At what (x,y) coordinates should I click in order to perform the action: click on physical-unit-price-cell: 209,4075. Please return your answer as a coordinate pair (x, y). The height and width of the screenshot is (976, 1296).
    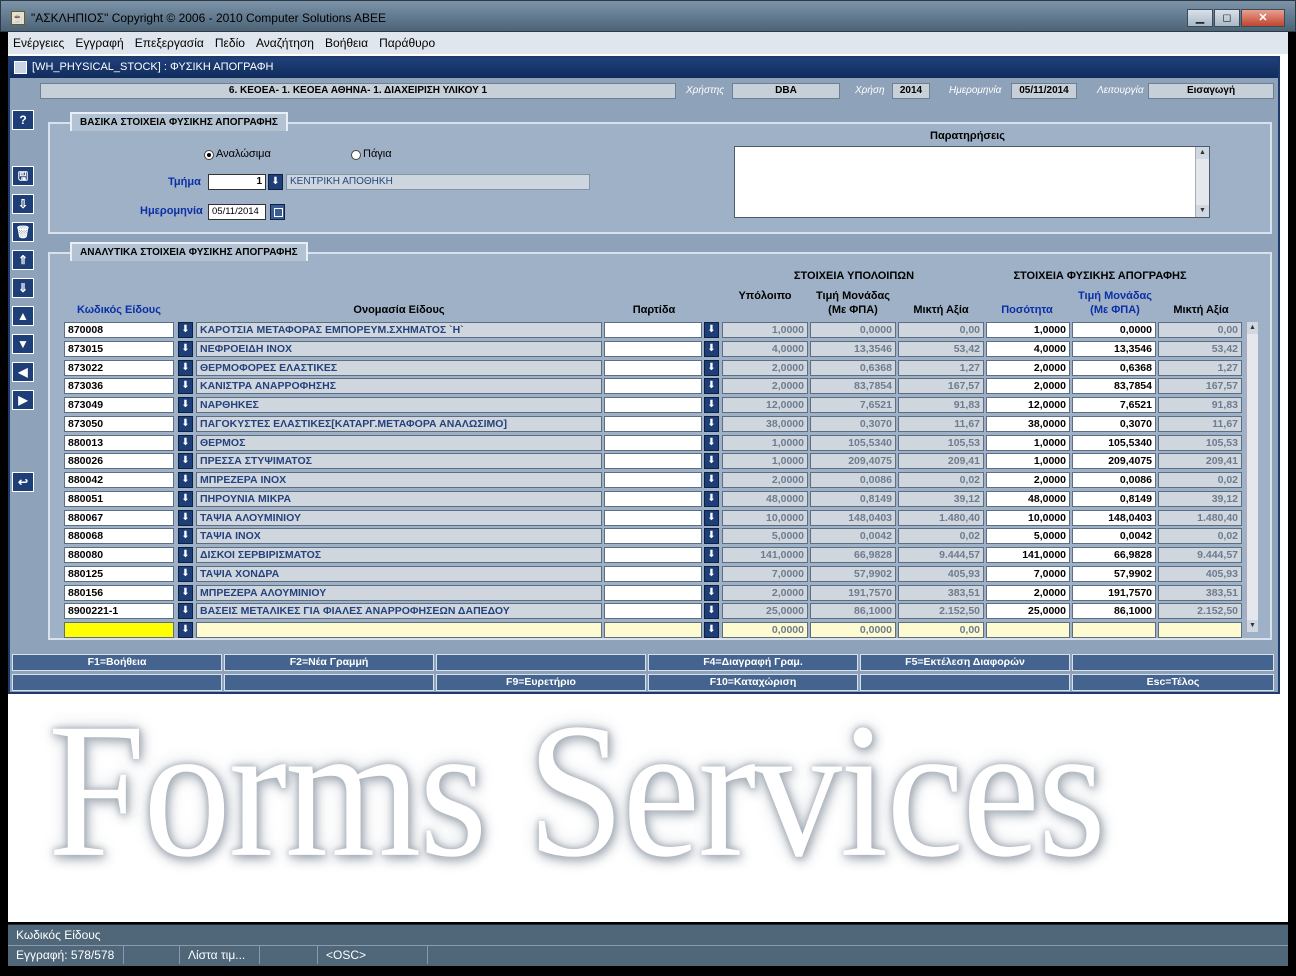
    Looking at the image, I should click on (1114, 461).